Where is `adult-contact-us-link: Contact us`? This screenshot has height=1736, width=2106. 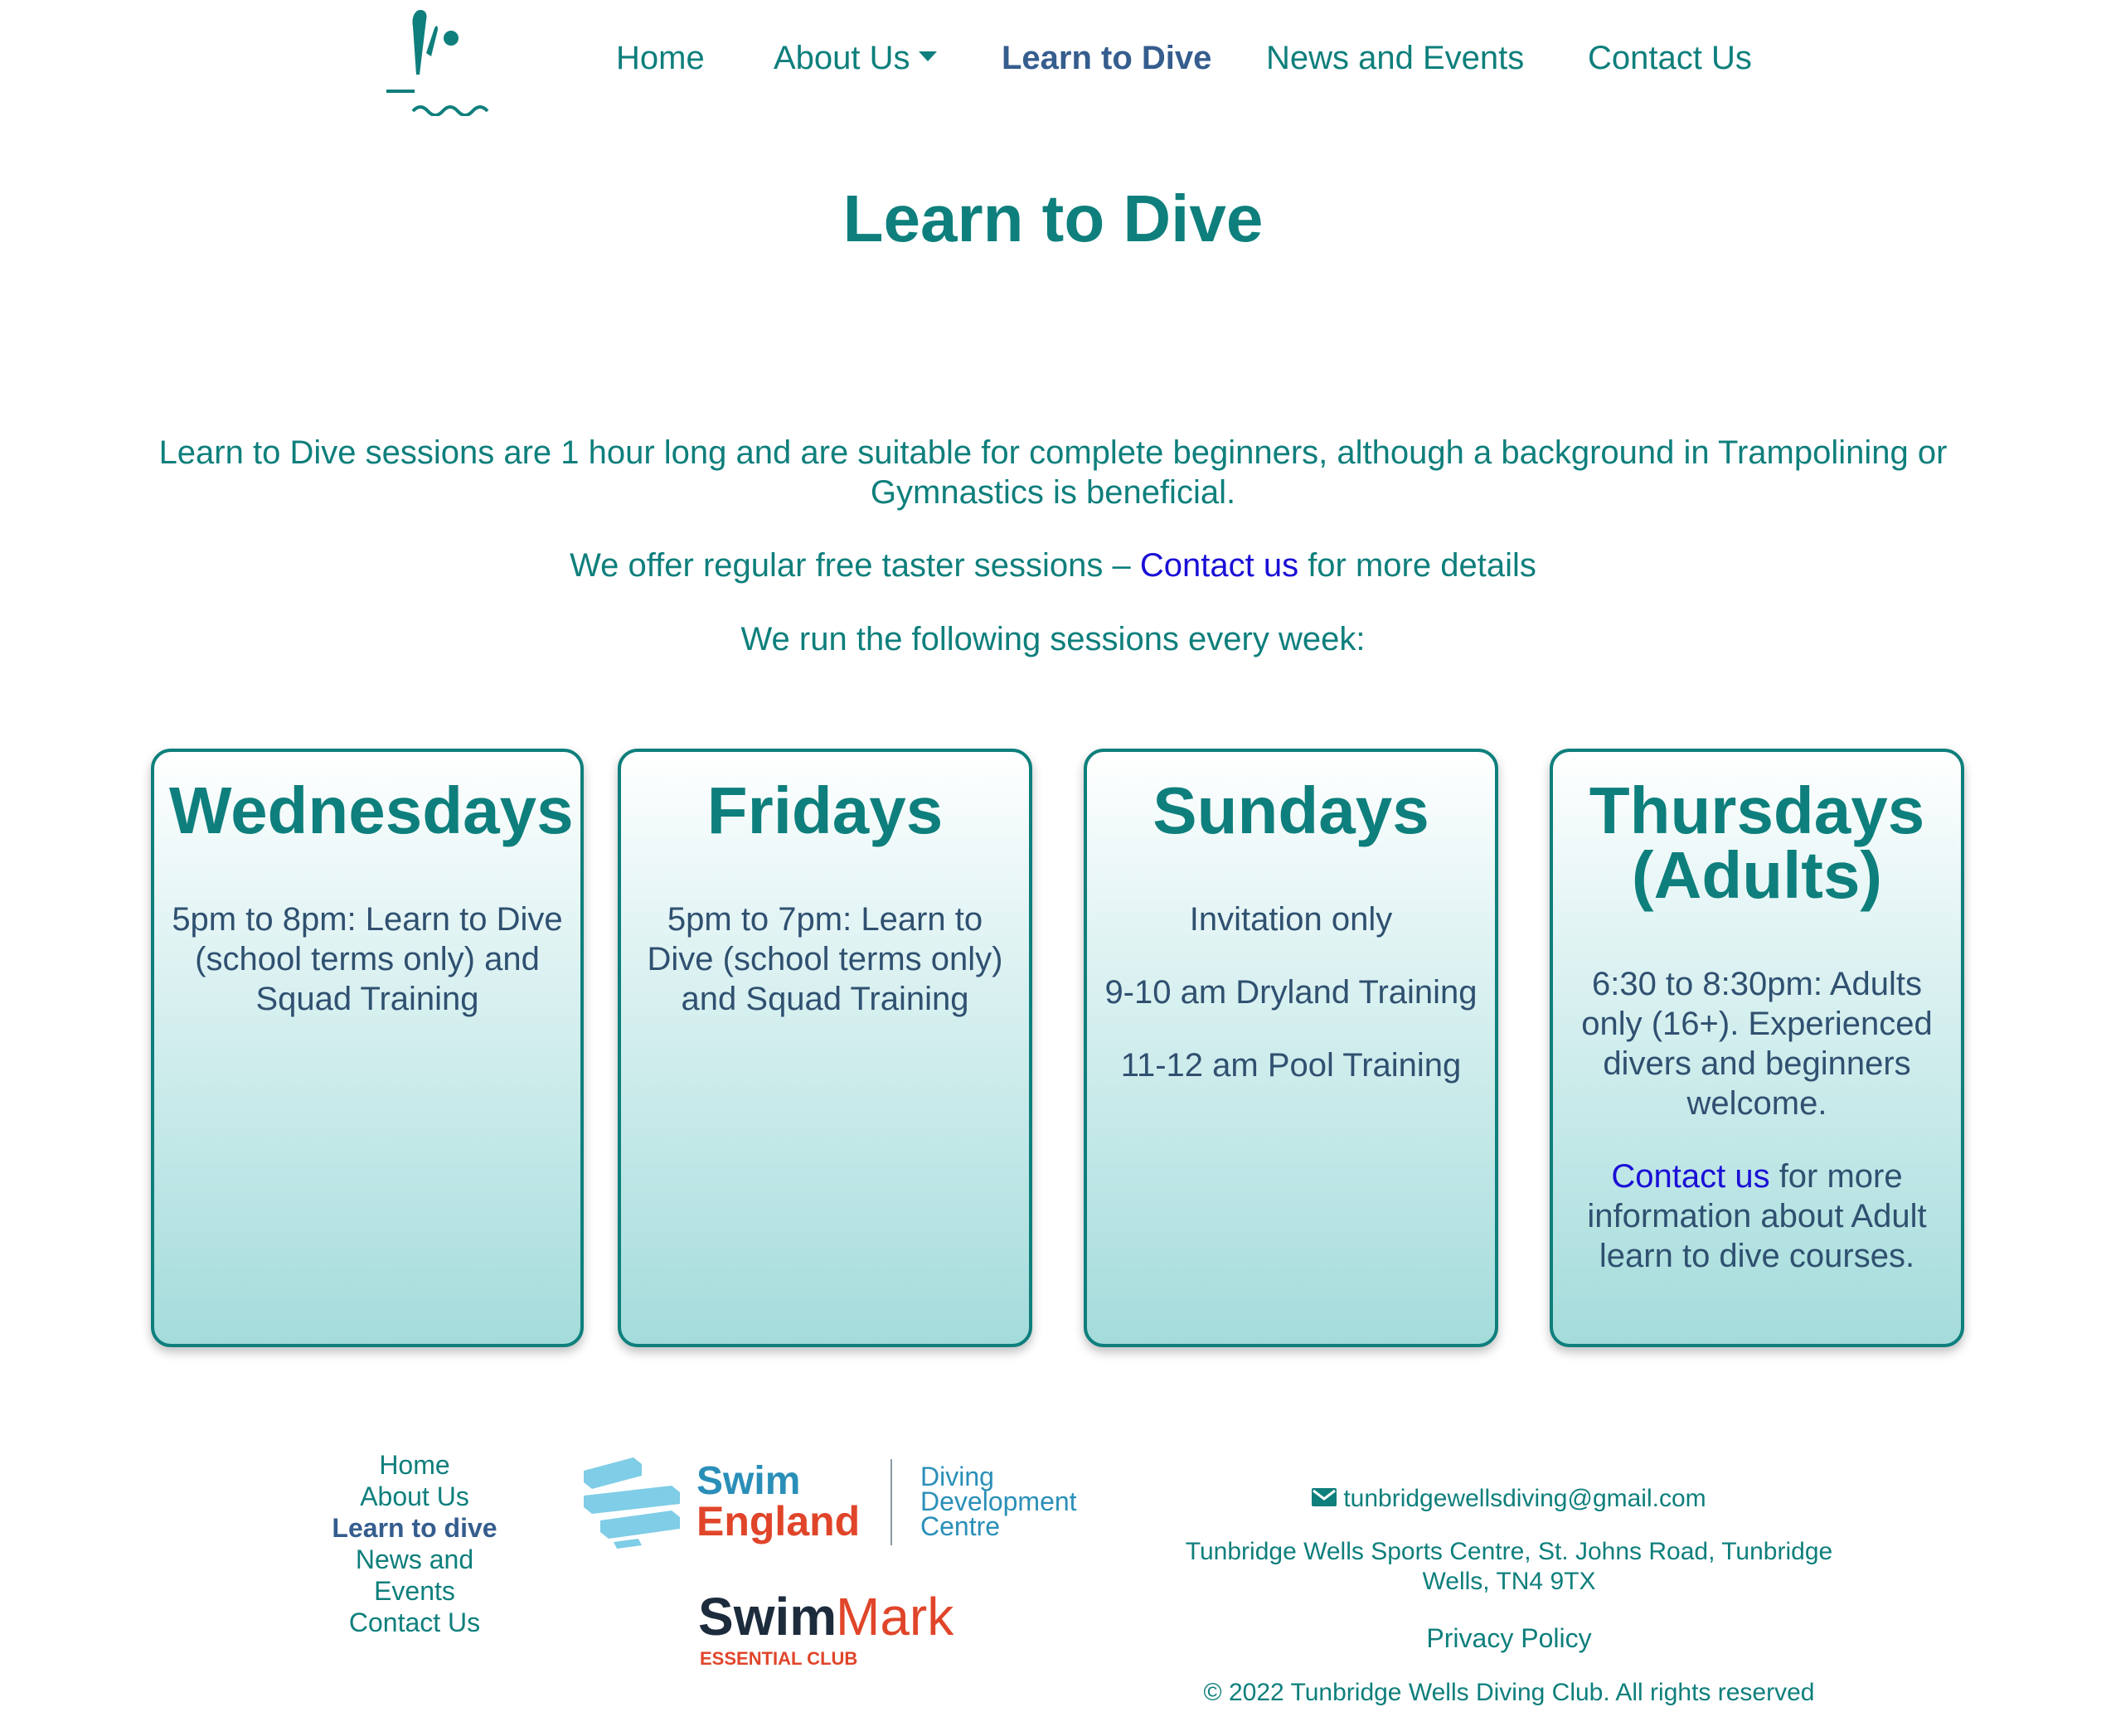 adult-contact-us-link: Contact us is located at coordinates (1690, 1176).